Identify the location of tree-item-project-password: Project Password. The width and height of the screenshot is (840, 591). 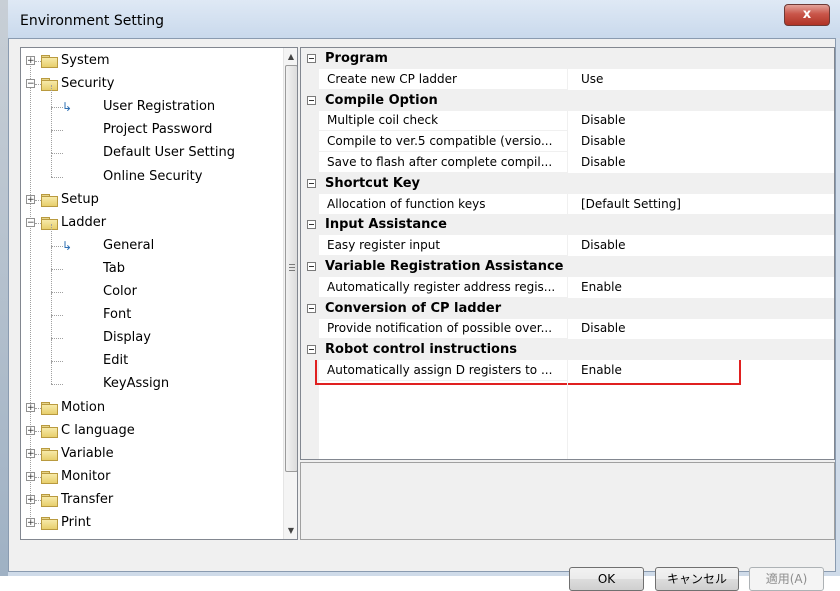
(151, 124).